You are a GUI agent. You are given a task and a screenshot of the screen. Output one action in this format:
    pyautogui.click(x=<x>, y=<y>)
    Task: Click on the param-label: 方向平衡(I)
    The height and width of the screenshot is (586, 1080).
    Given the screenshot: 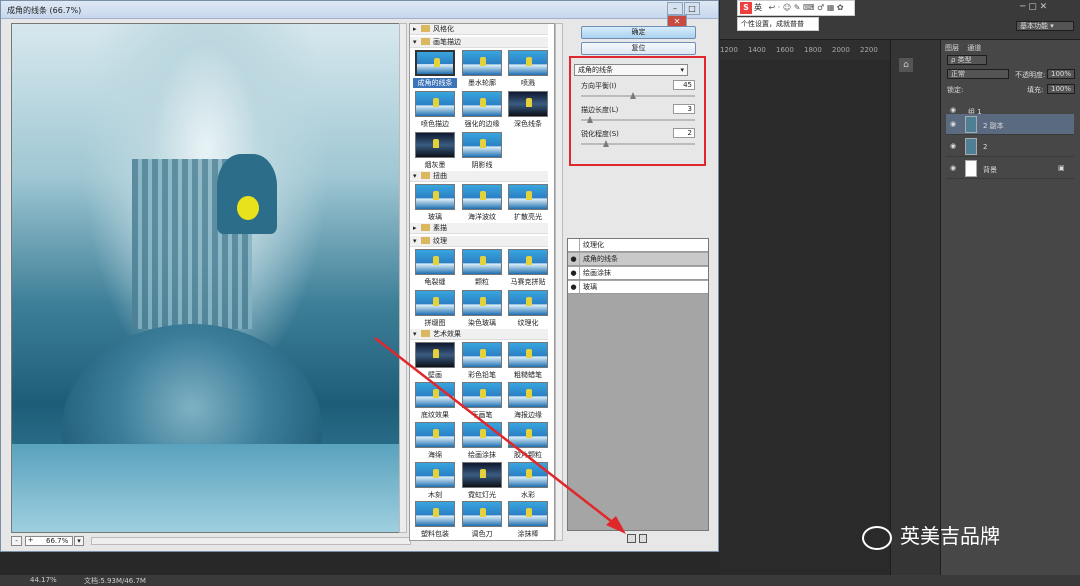 What is the action you would take?
    pyautogui.click(x=599, y=86)
    